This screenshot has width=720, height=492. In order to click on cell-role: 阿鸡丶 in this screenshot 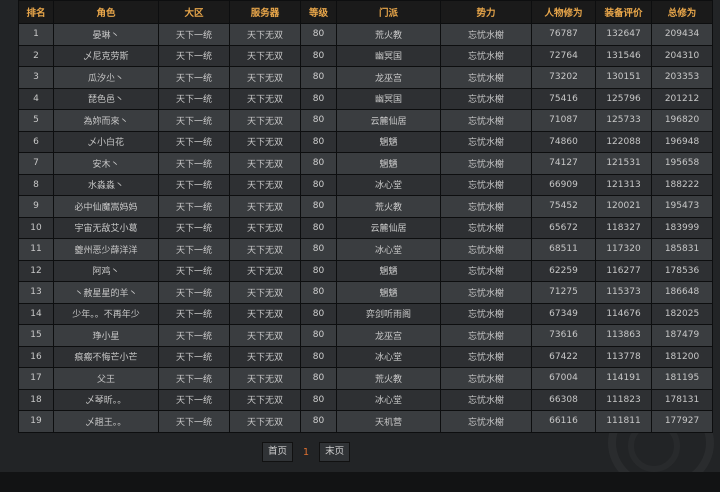, I will do `click(106, 270)`.